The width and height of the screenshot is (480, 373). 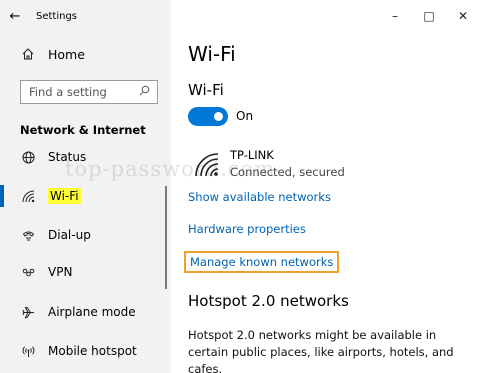 I want to click on close-button: ✕, so click(x=463, y=16).